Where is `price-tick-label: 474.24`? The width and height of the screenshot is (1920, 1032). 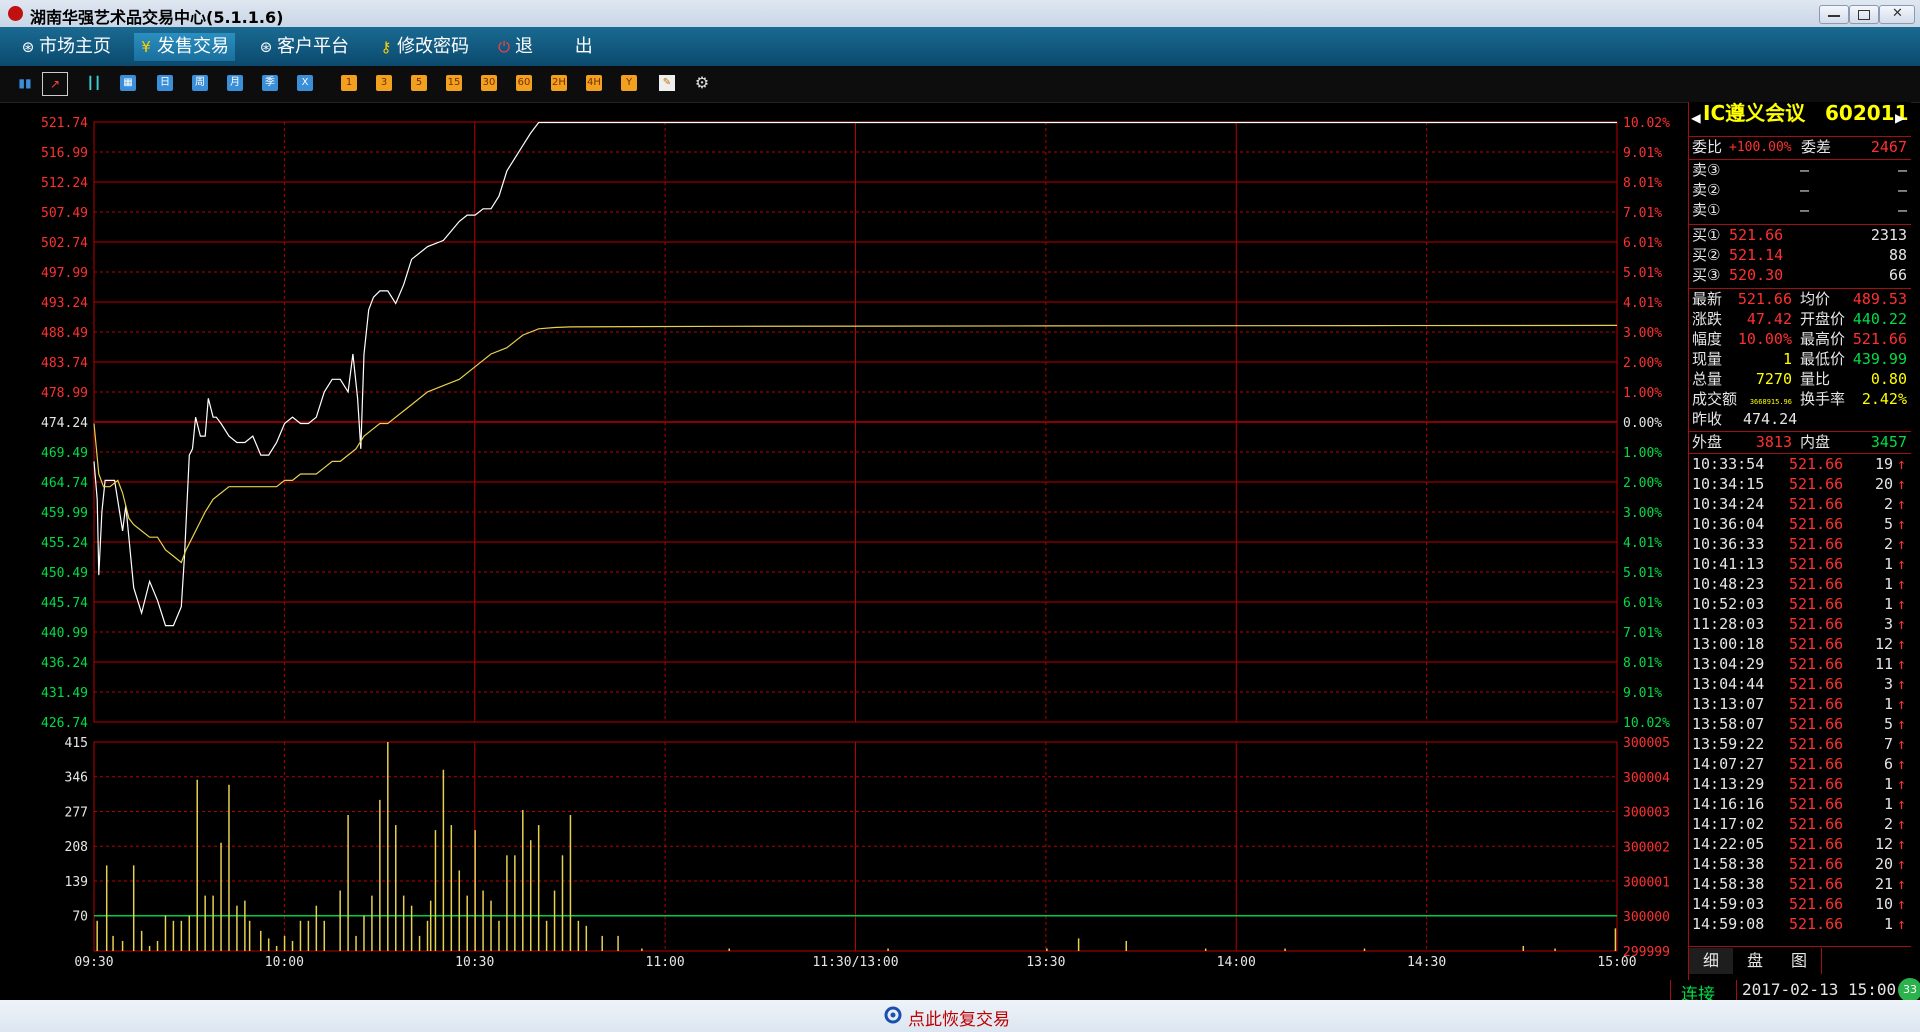 price-tick-label: 474.24 is located at coordinates (64, 423).